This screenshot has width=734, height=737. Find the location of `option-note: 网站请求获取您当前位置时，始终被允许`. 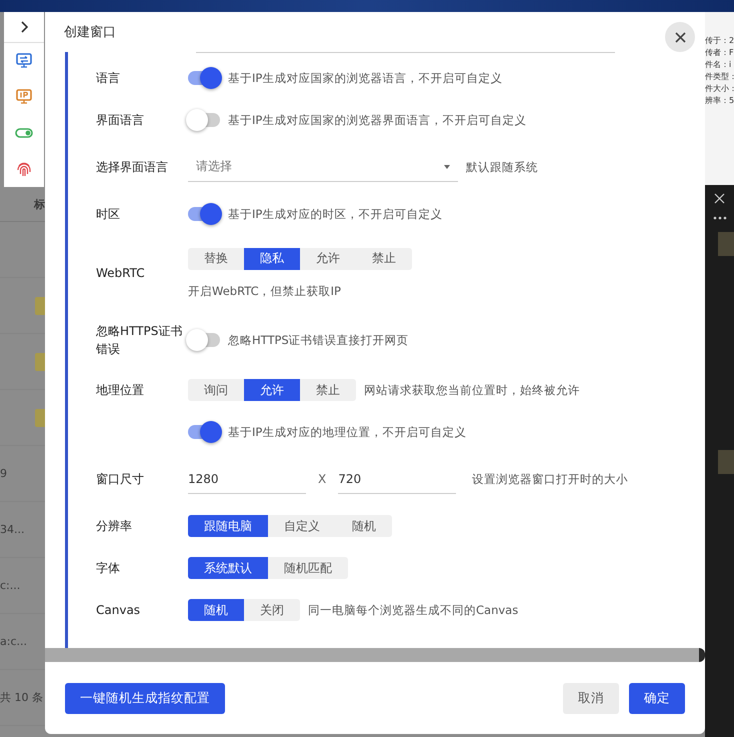

option-note: 网站请求获取您当前位置时，始终被允许 is located at coordinates (472, 390).